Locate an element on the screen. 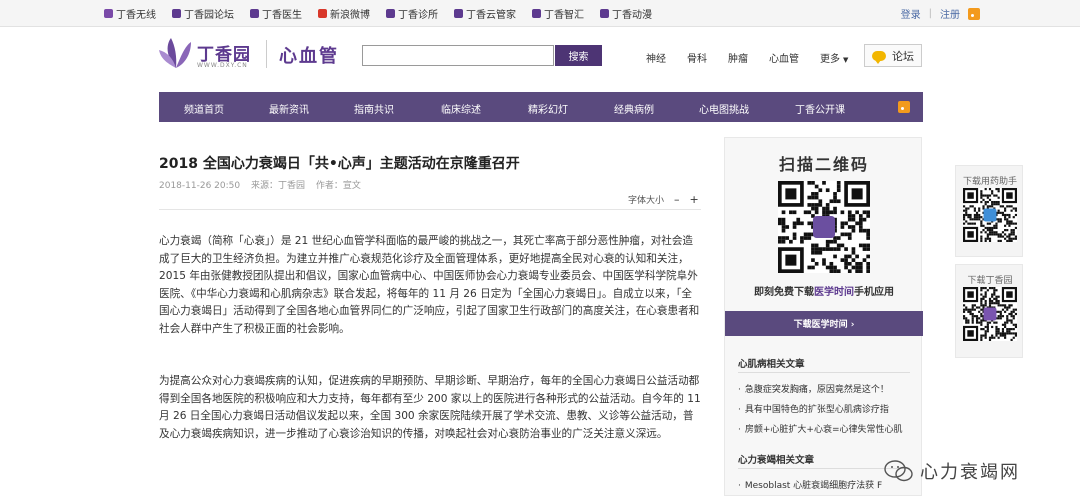  desc-app-name: 医学时间 is located at coordinates (834, 292).